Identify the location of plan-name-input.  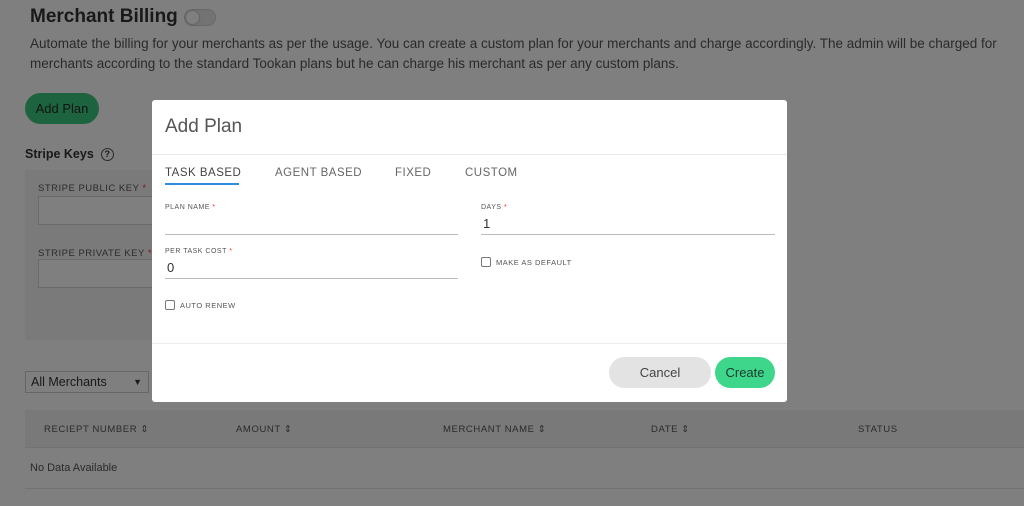
(311, 224).